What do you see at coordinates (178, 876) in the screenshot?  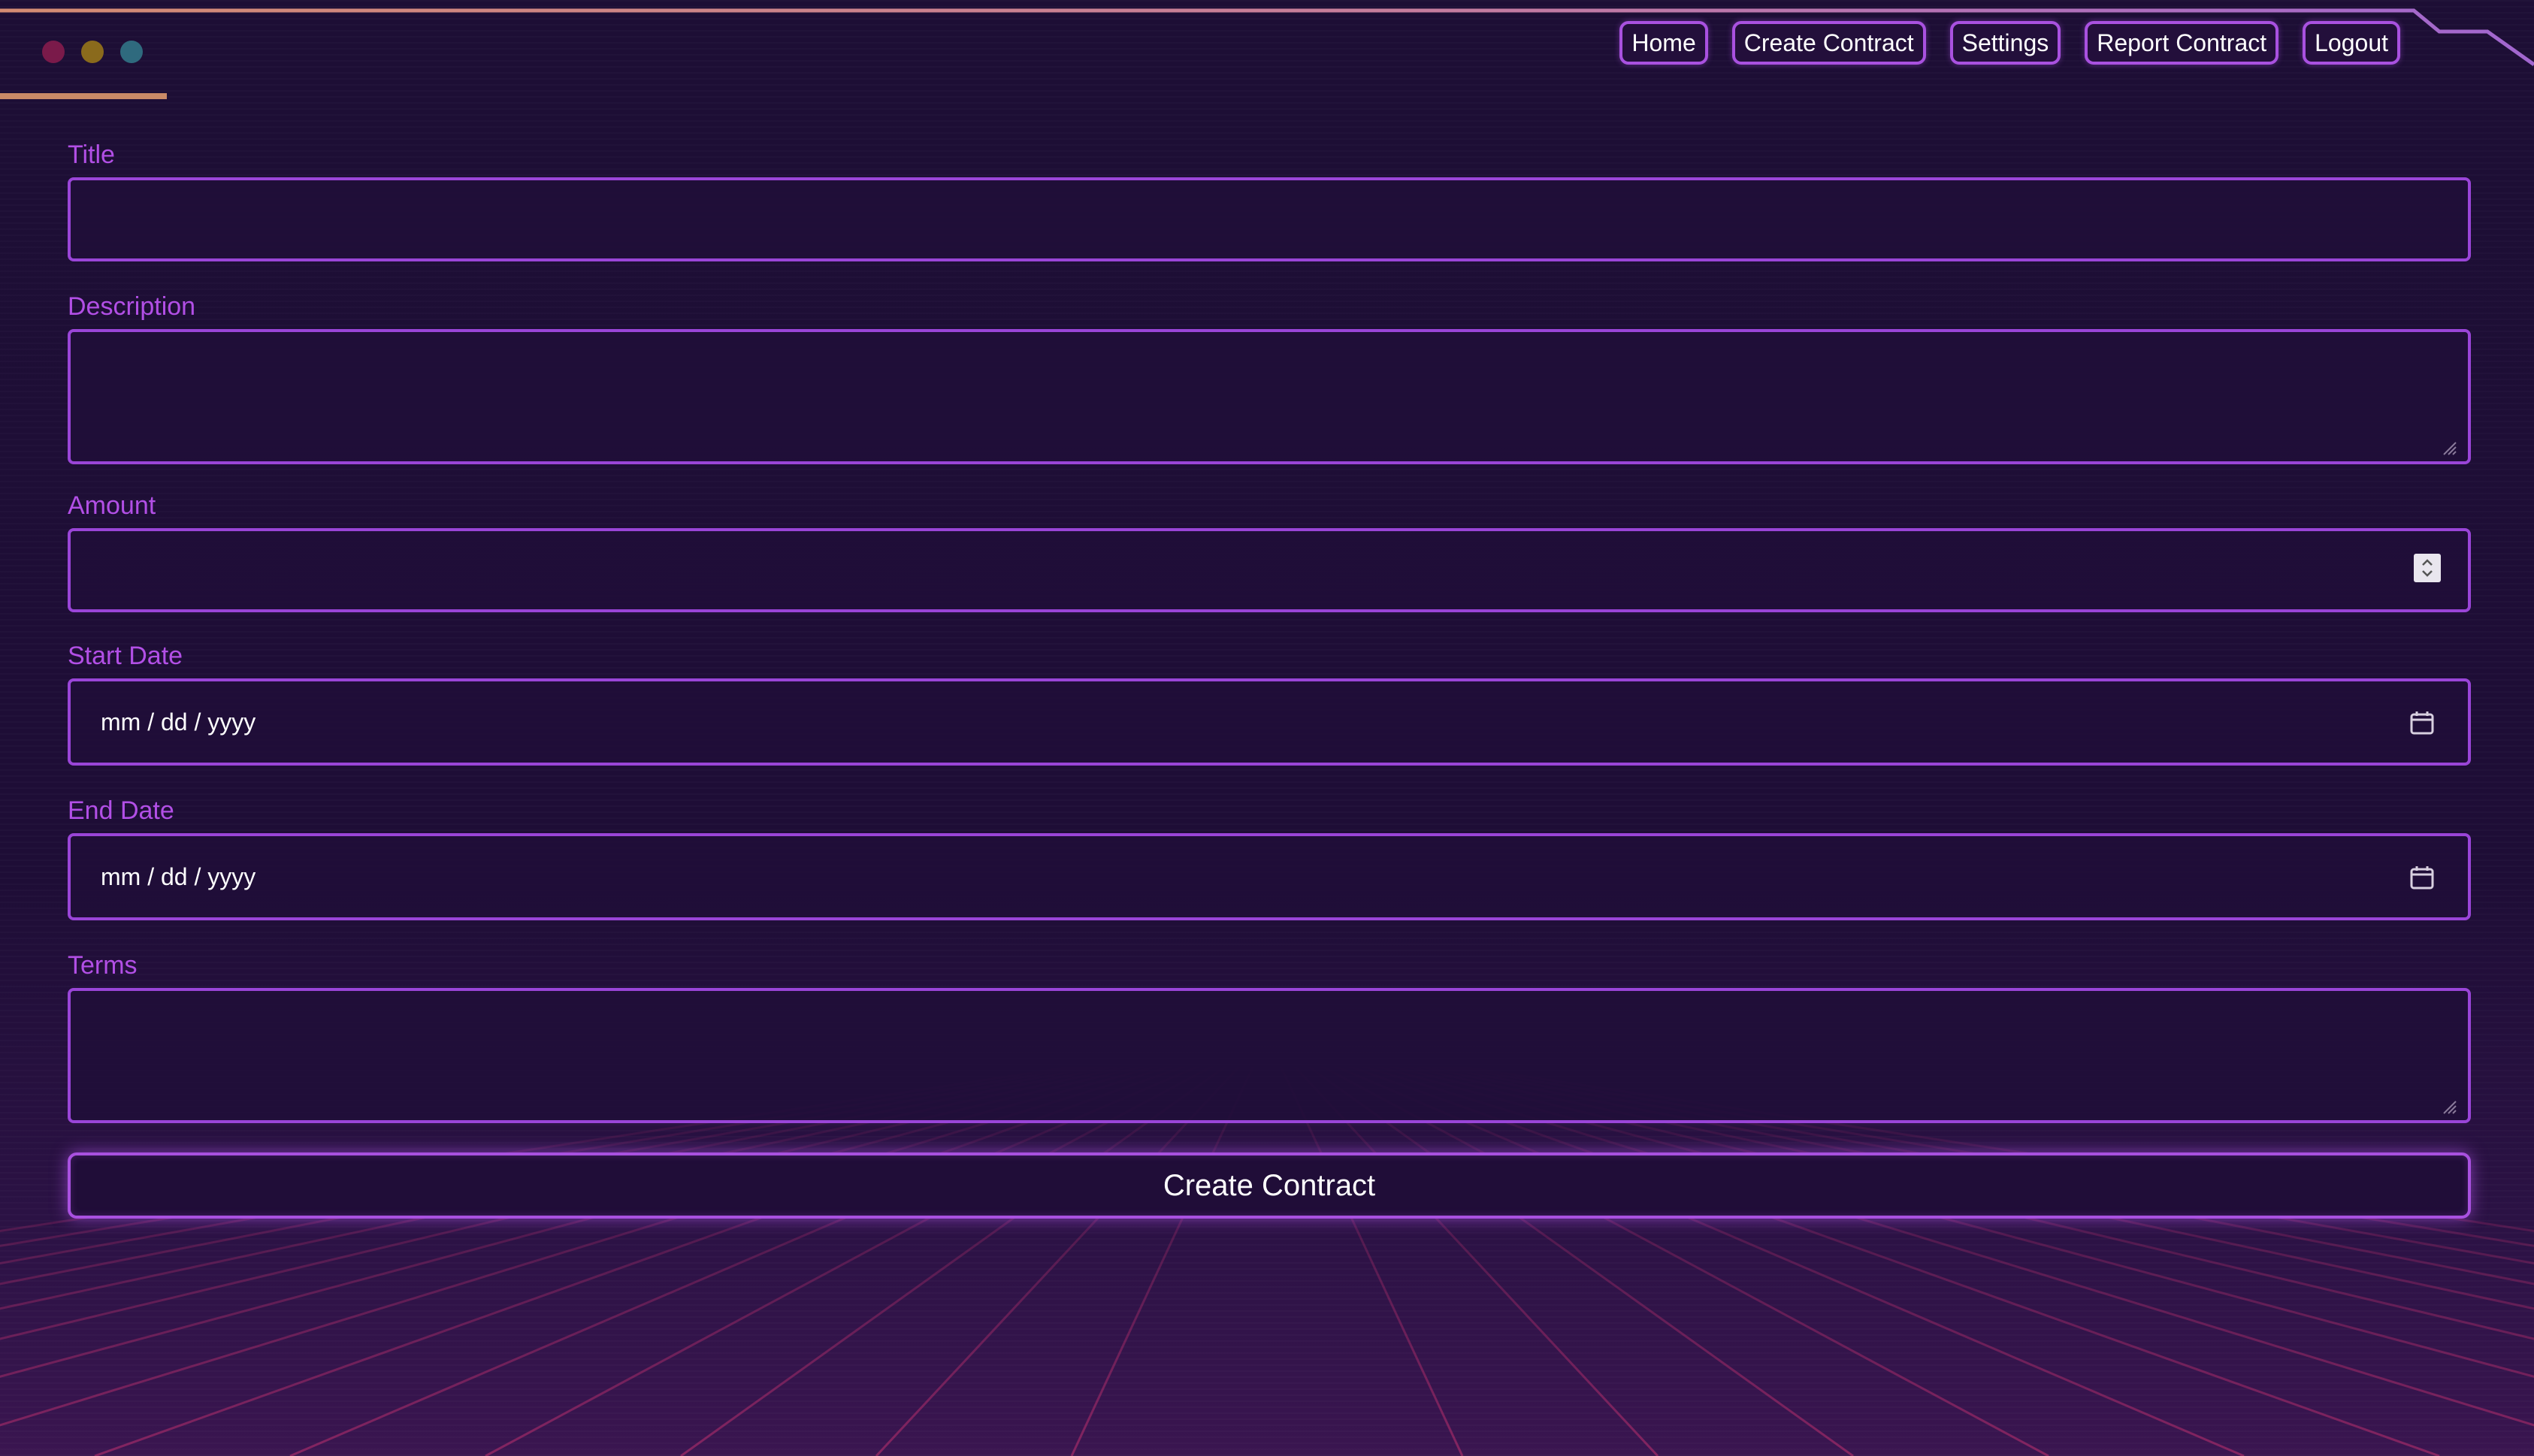 I see `end-date-placeholder: mm / dd / yyyy` at bounding box center [178, 876].